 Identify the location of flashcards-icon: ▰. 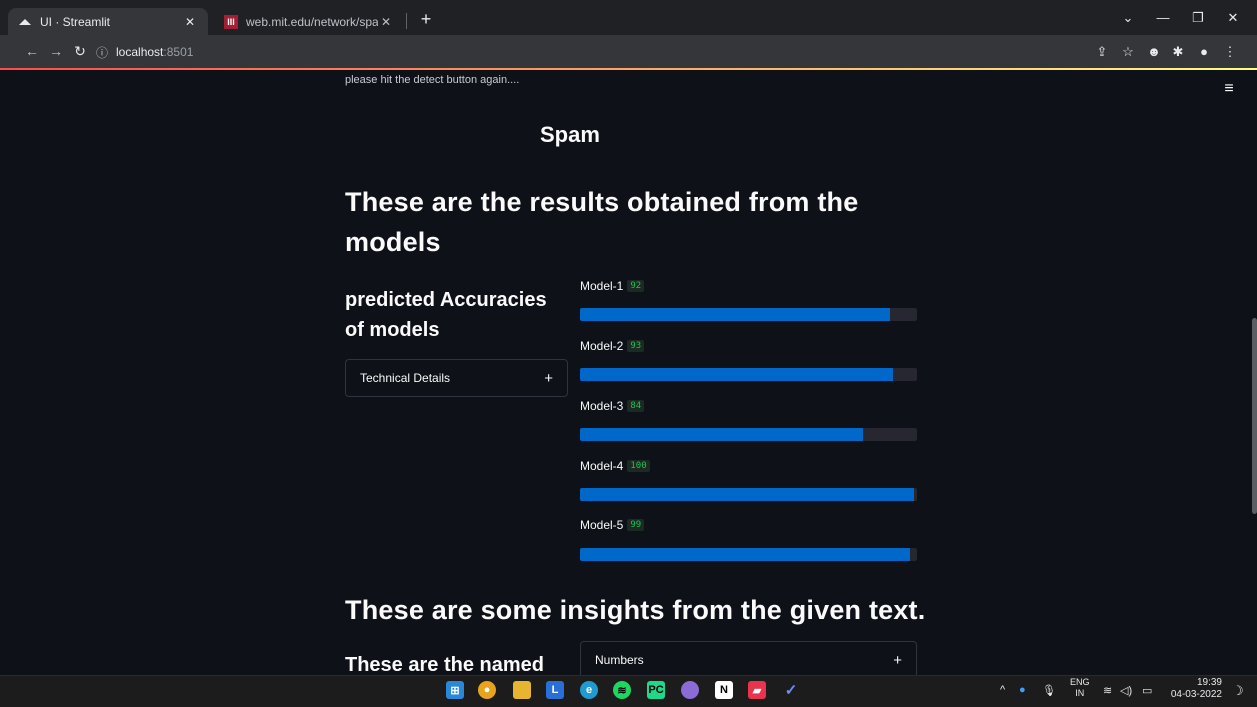
(757, 690).